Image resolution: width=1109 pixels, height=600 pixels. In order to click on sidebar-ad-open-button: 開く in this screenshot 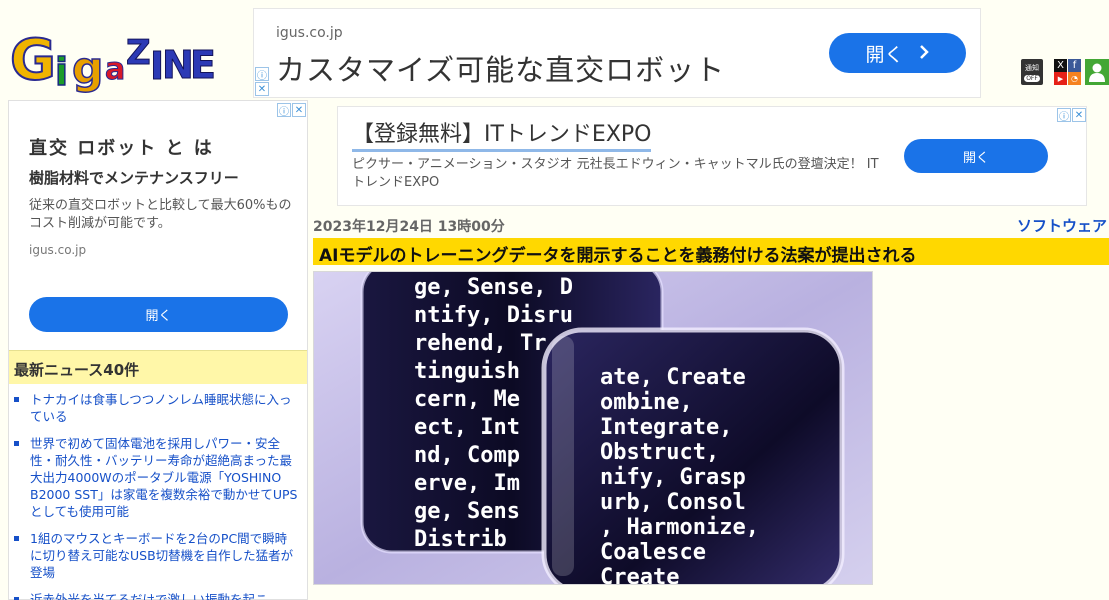, I will do `click(158, 314)`.